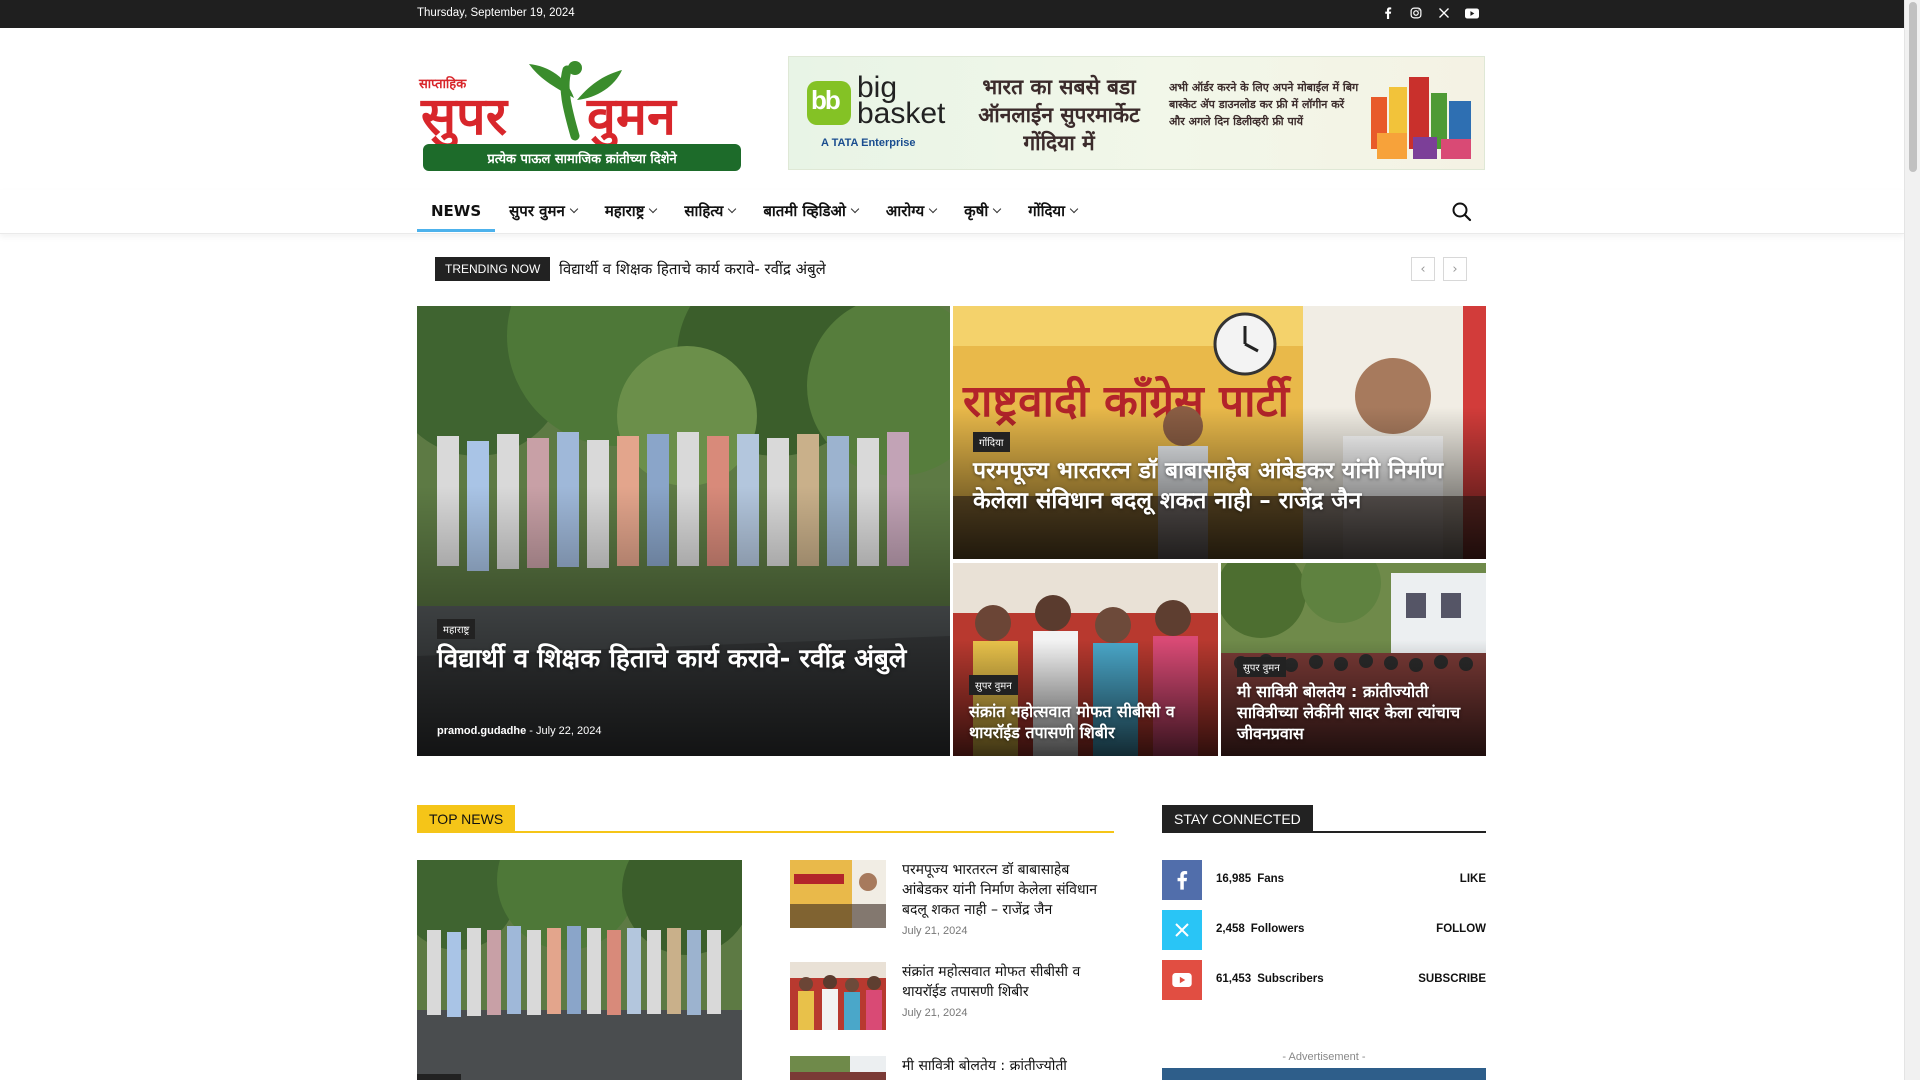 The width and height of the screenshot is (1920, 1080). Describe the element at coordinates (991, 442) in the screenshot. I see `category-badge: गोंदिया` at that location.